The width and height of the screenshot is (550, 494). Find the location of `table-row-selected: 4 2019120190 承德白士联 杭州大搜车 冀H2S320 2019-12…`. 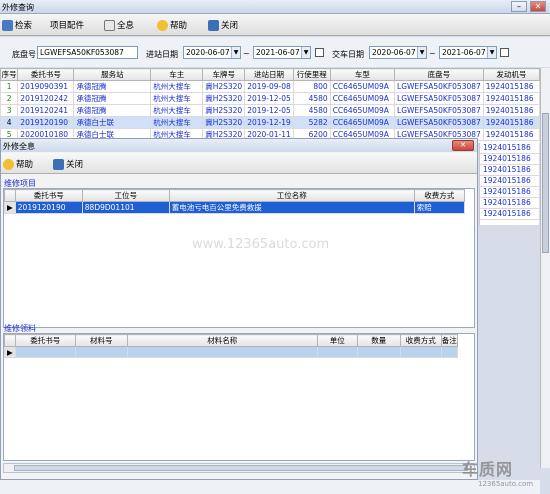

table-row-selected: 4 2019120190 承德白士联 杭州大搜车 冀H2S320 2019-12… is located at coordinates (270, 122).